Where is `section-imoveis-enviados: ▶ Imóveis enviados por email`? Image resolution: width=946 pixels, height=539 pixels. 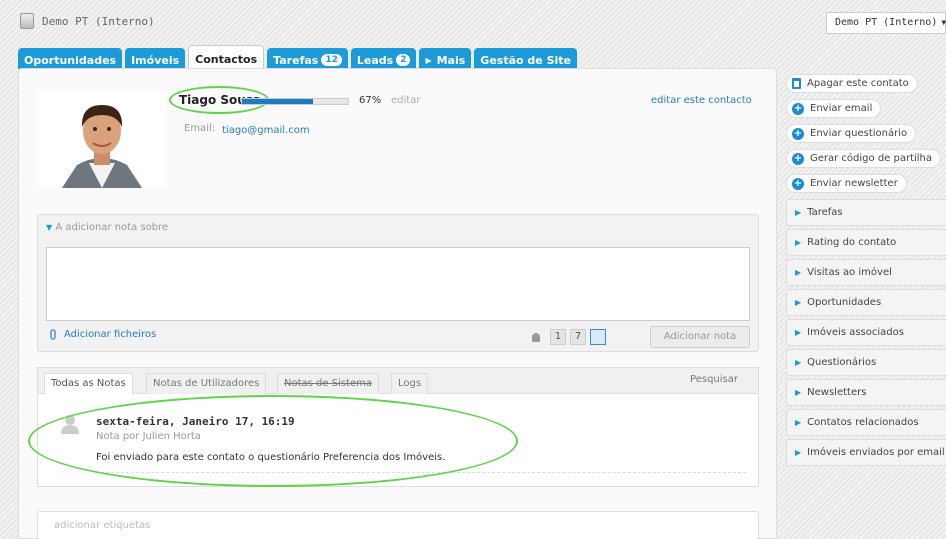
section-imoveis-enviados: ▶ Imóveis enviados por email is located at coordinates (866, 452).